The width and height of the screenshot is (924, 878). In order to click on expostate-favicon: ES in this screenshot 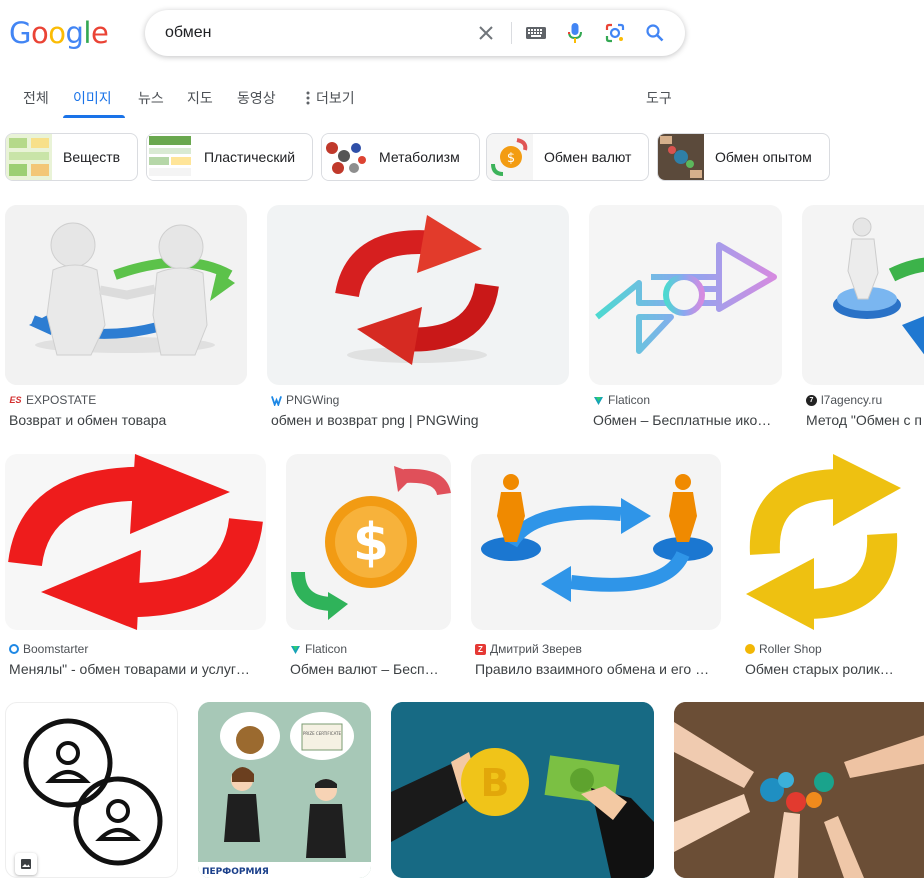, I will do `click(15, 400)`.